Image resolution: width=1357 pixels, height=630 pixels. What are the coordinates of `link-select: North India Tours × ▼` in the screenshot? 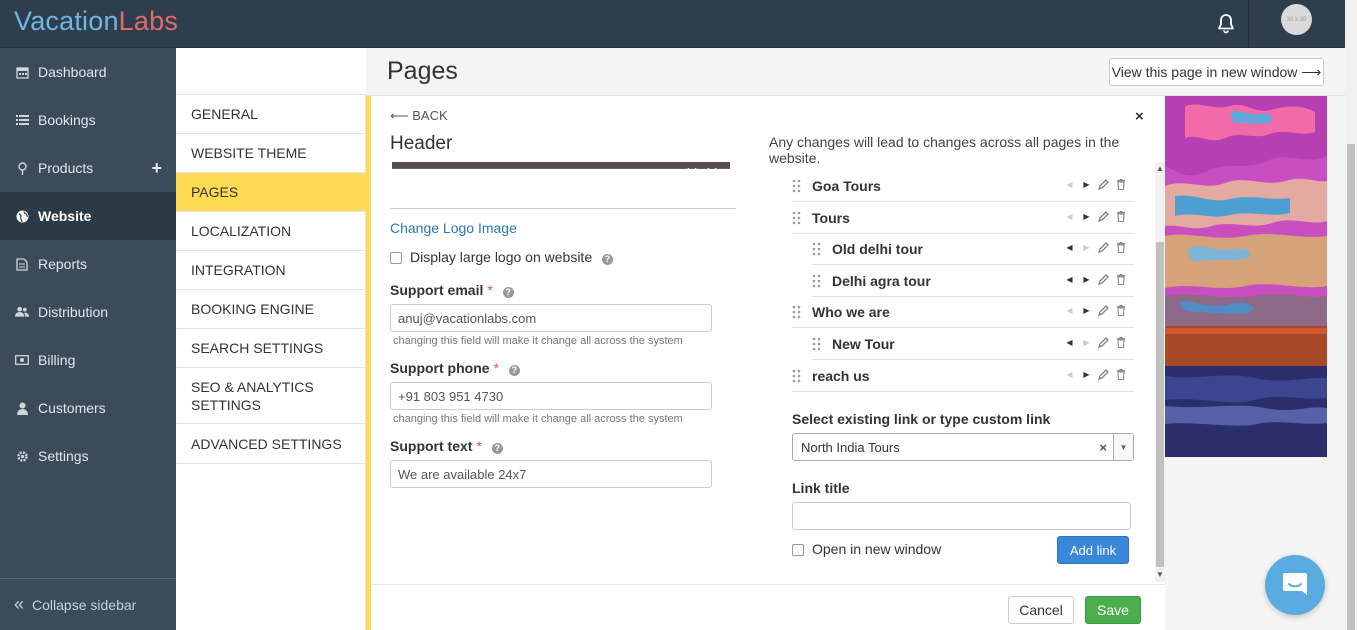 It's located at (963, 447).